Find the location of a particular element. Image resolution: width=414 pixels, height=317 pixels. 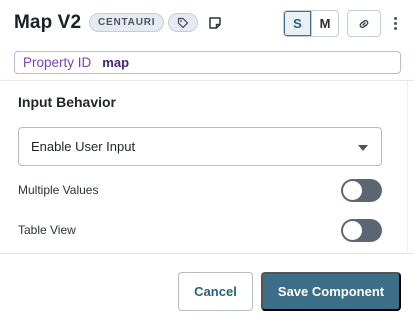

tag-button is located at coordinates (183, 22).